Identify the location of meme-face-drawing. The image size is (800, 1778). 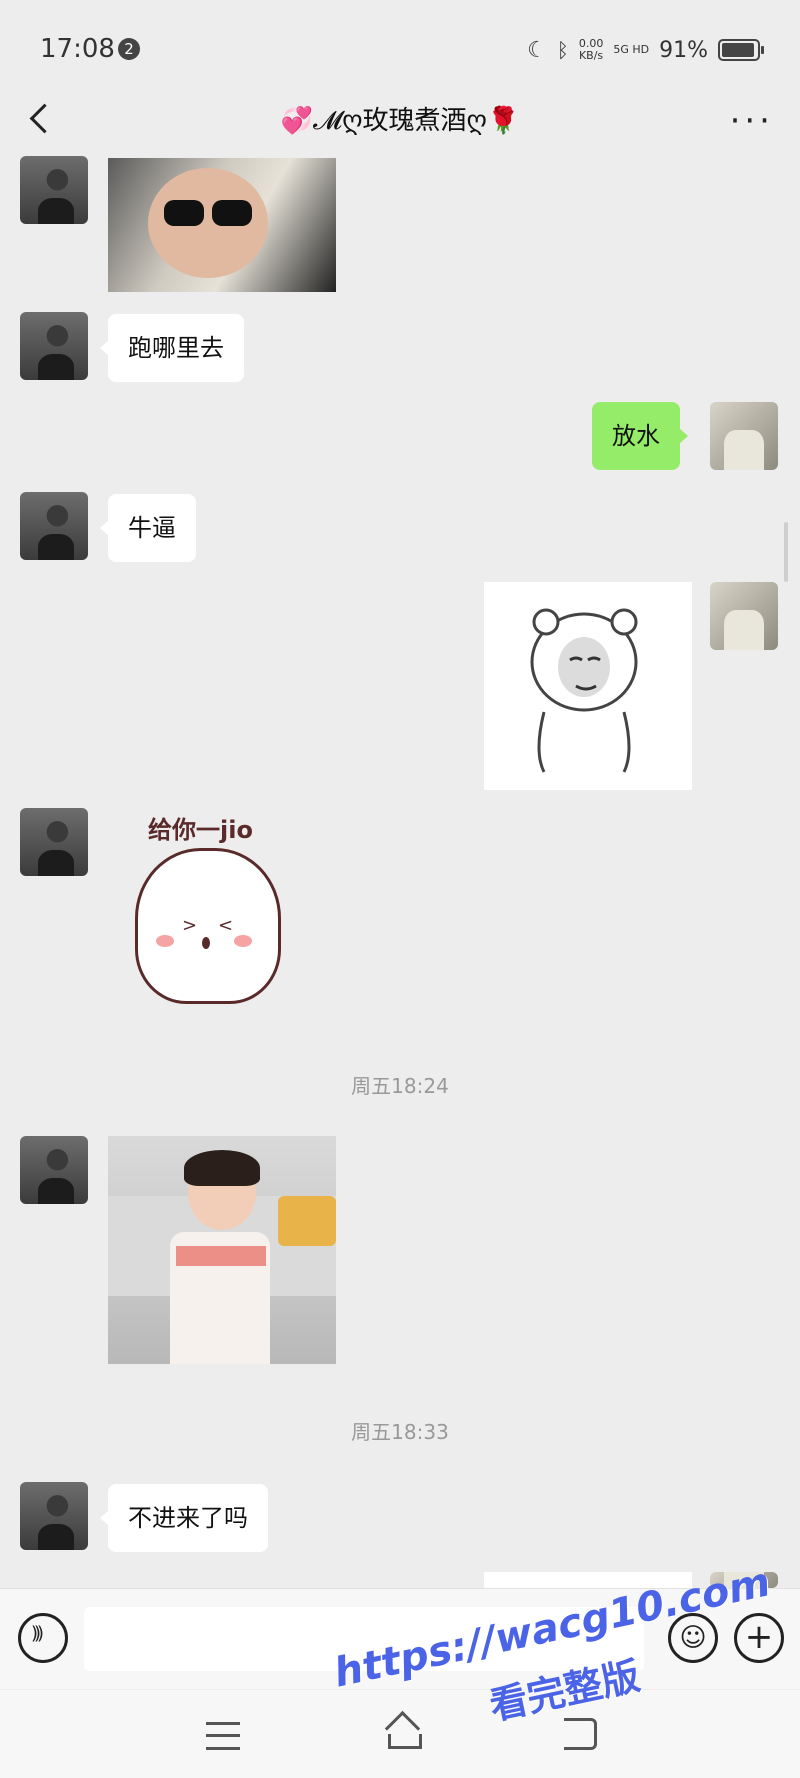
(584, 690).